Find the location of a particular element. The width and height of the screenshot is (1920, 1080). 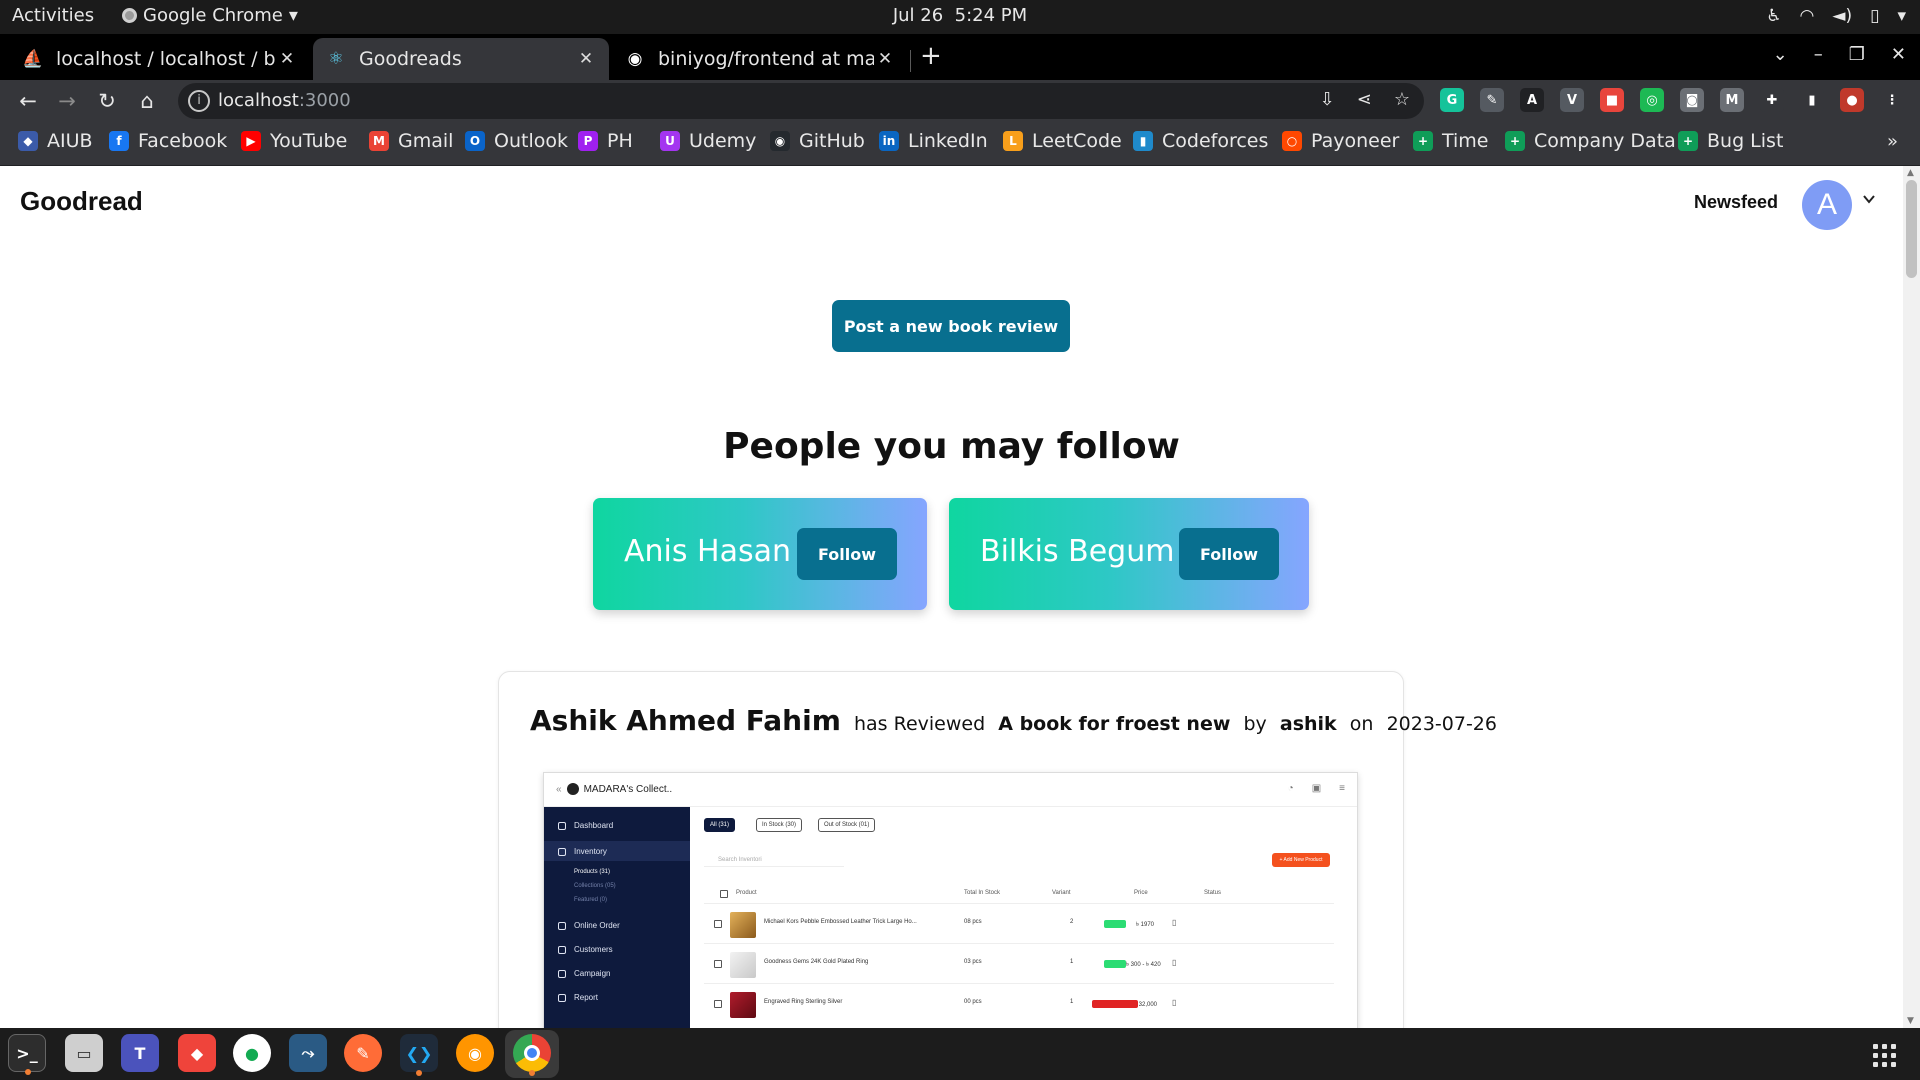

review-image-cell: 00 pcs is located at coordinates (973, 1002).